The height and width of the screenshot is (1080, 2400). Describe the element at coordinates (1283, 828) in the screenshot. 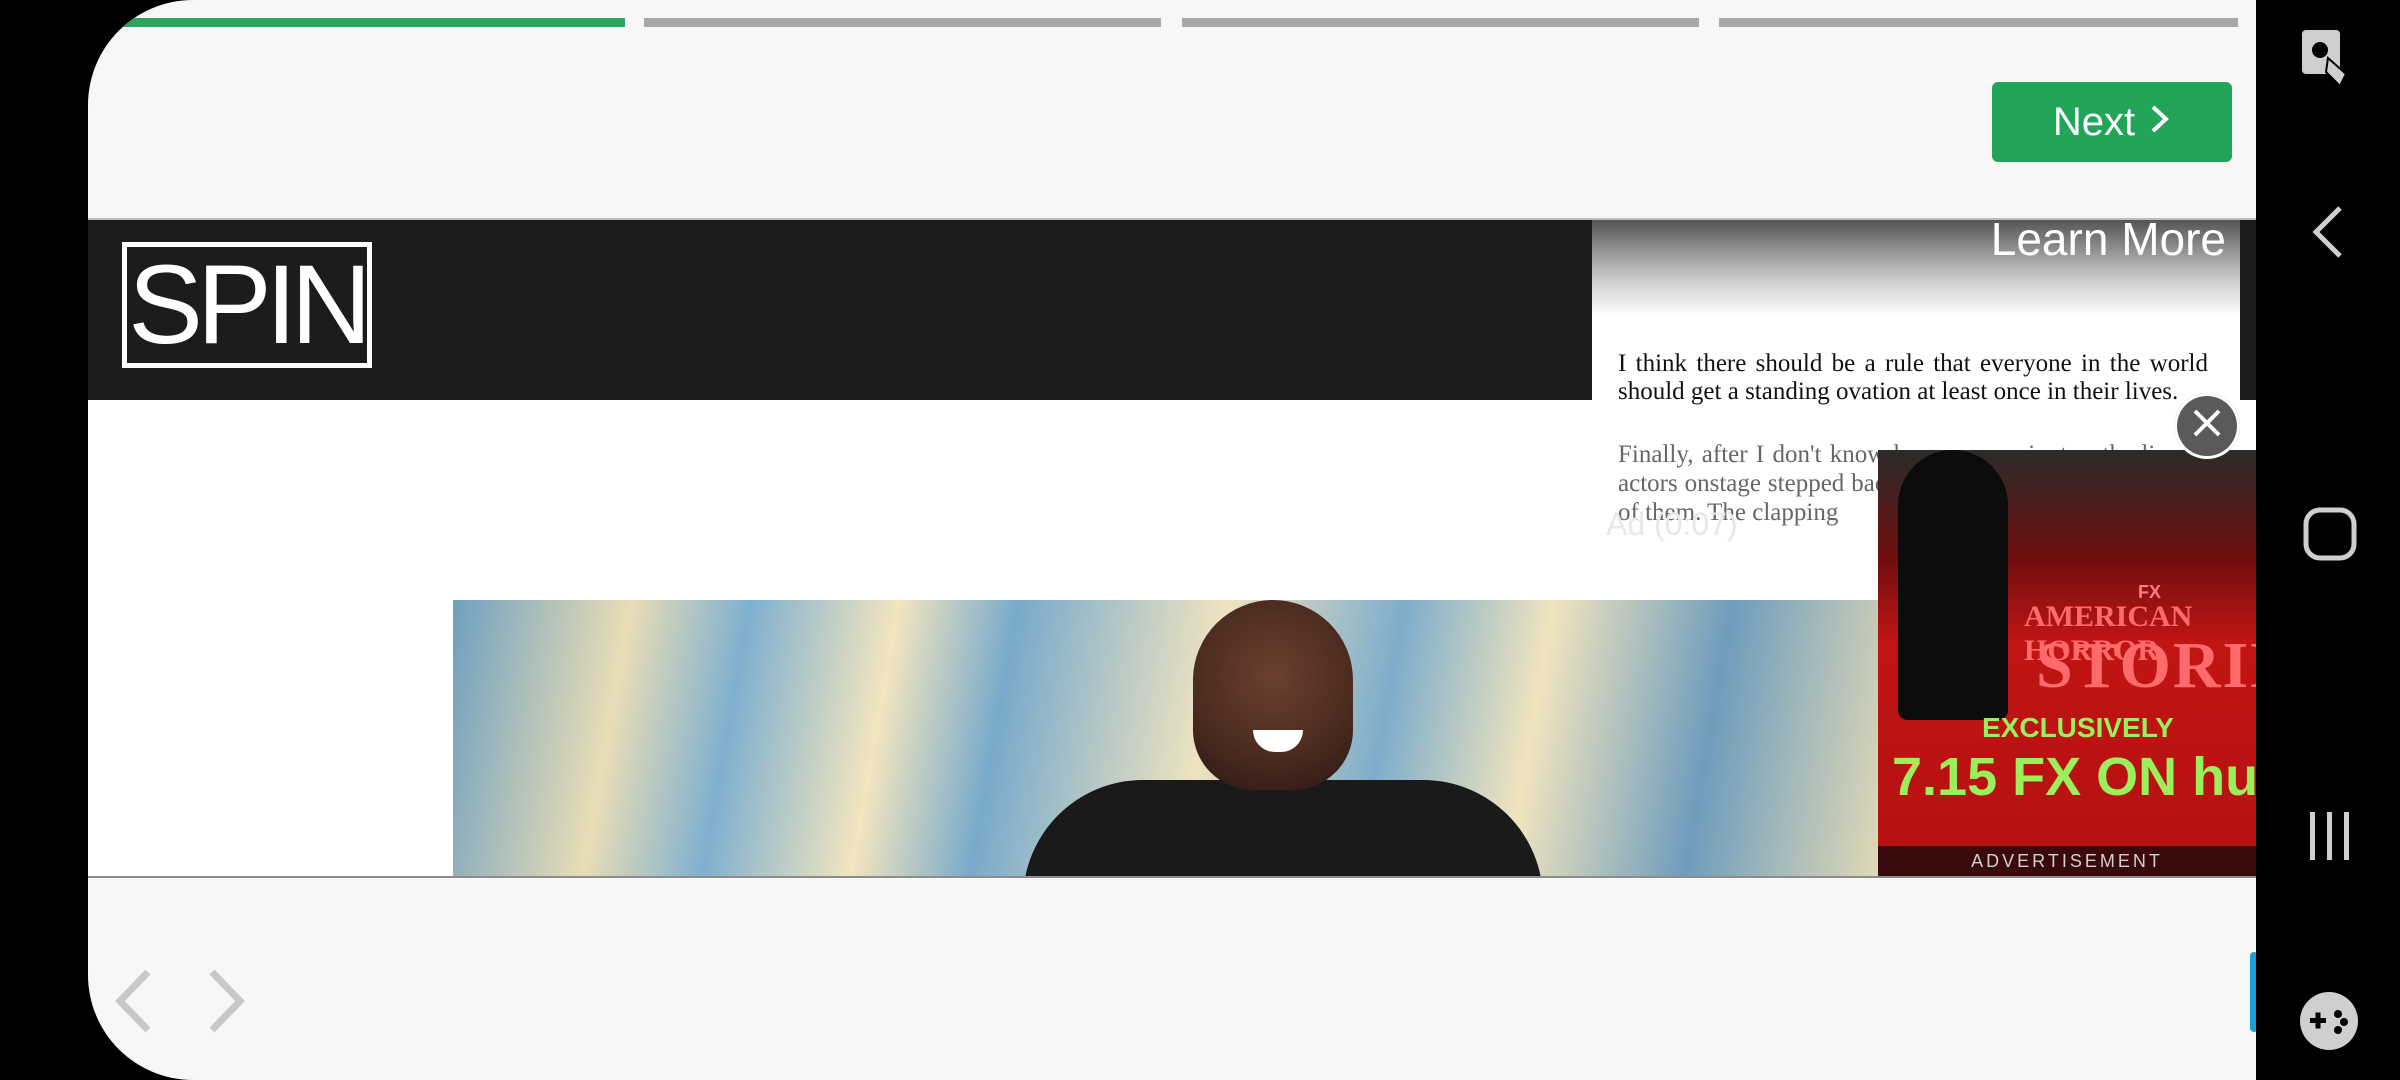

I see `hero-body-shape` at that location.